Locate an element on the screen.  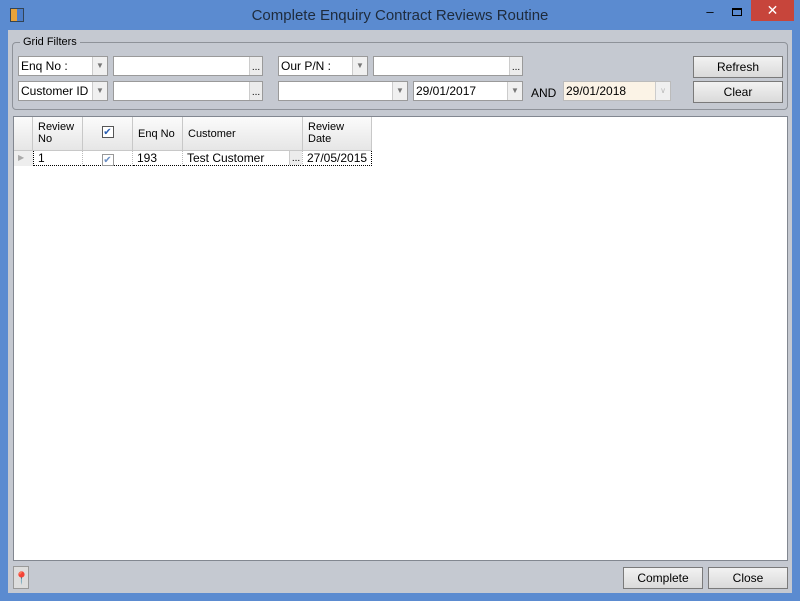
date-field-combo: ▼ is located at coordinates (343, 91).